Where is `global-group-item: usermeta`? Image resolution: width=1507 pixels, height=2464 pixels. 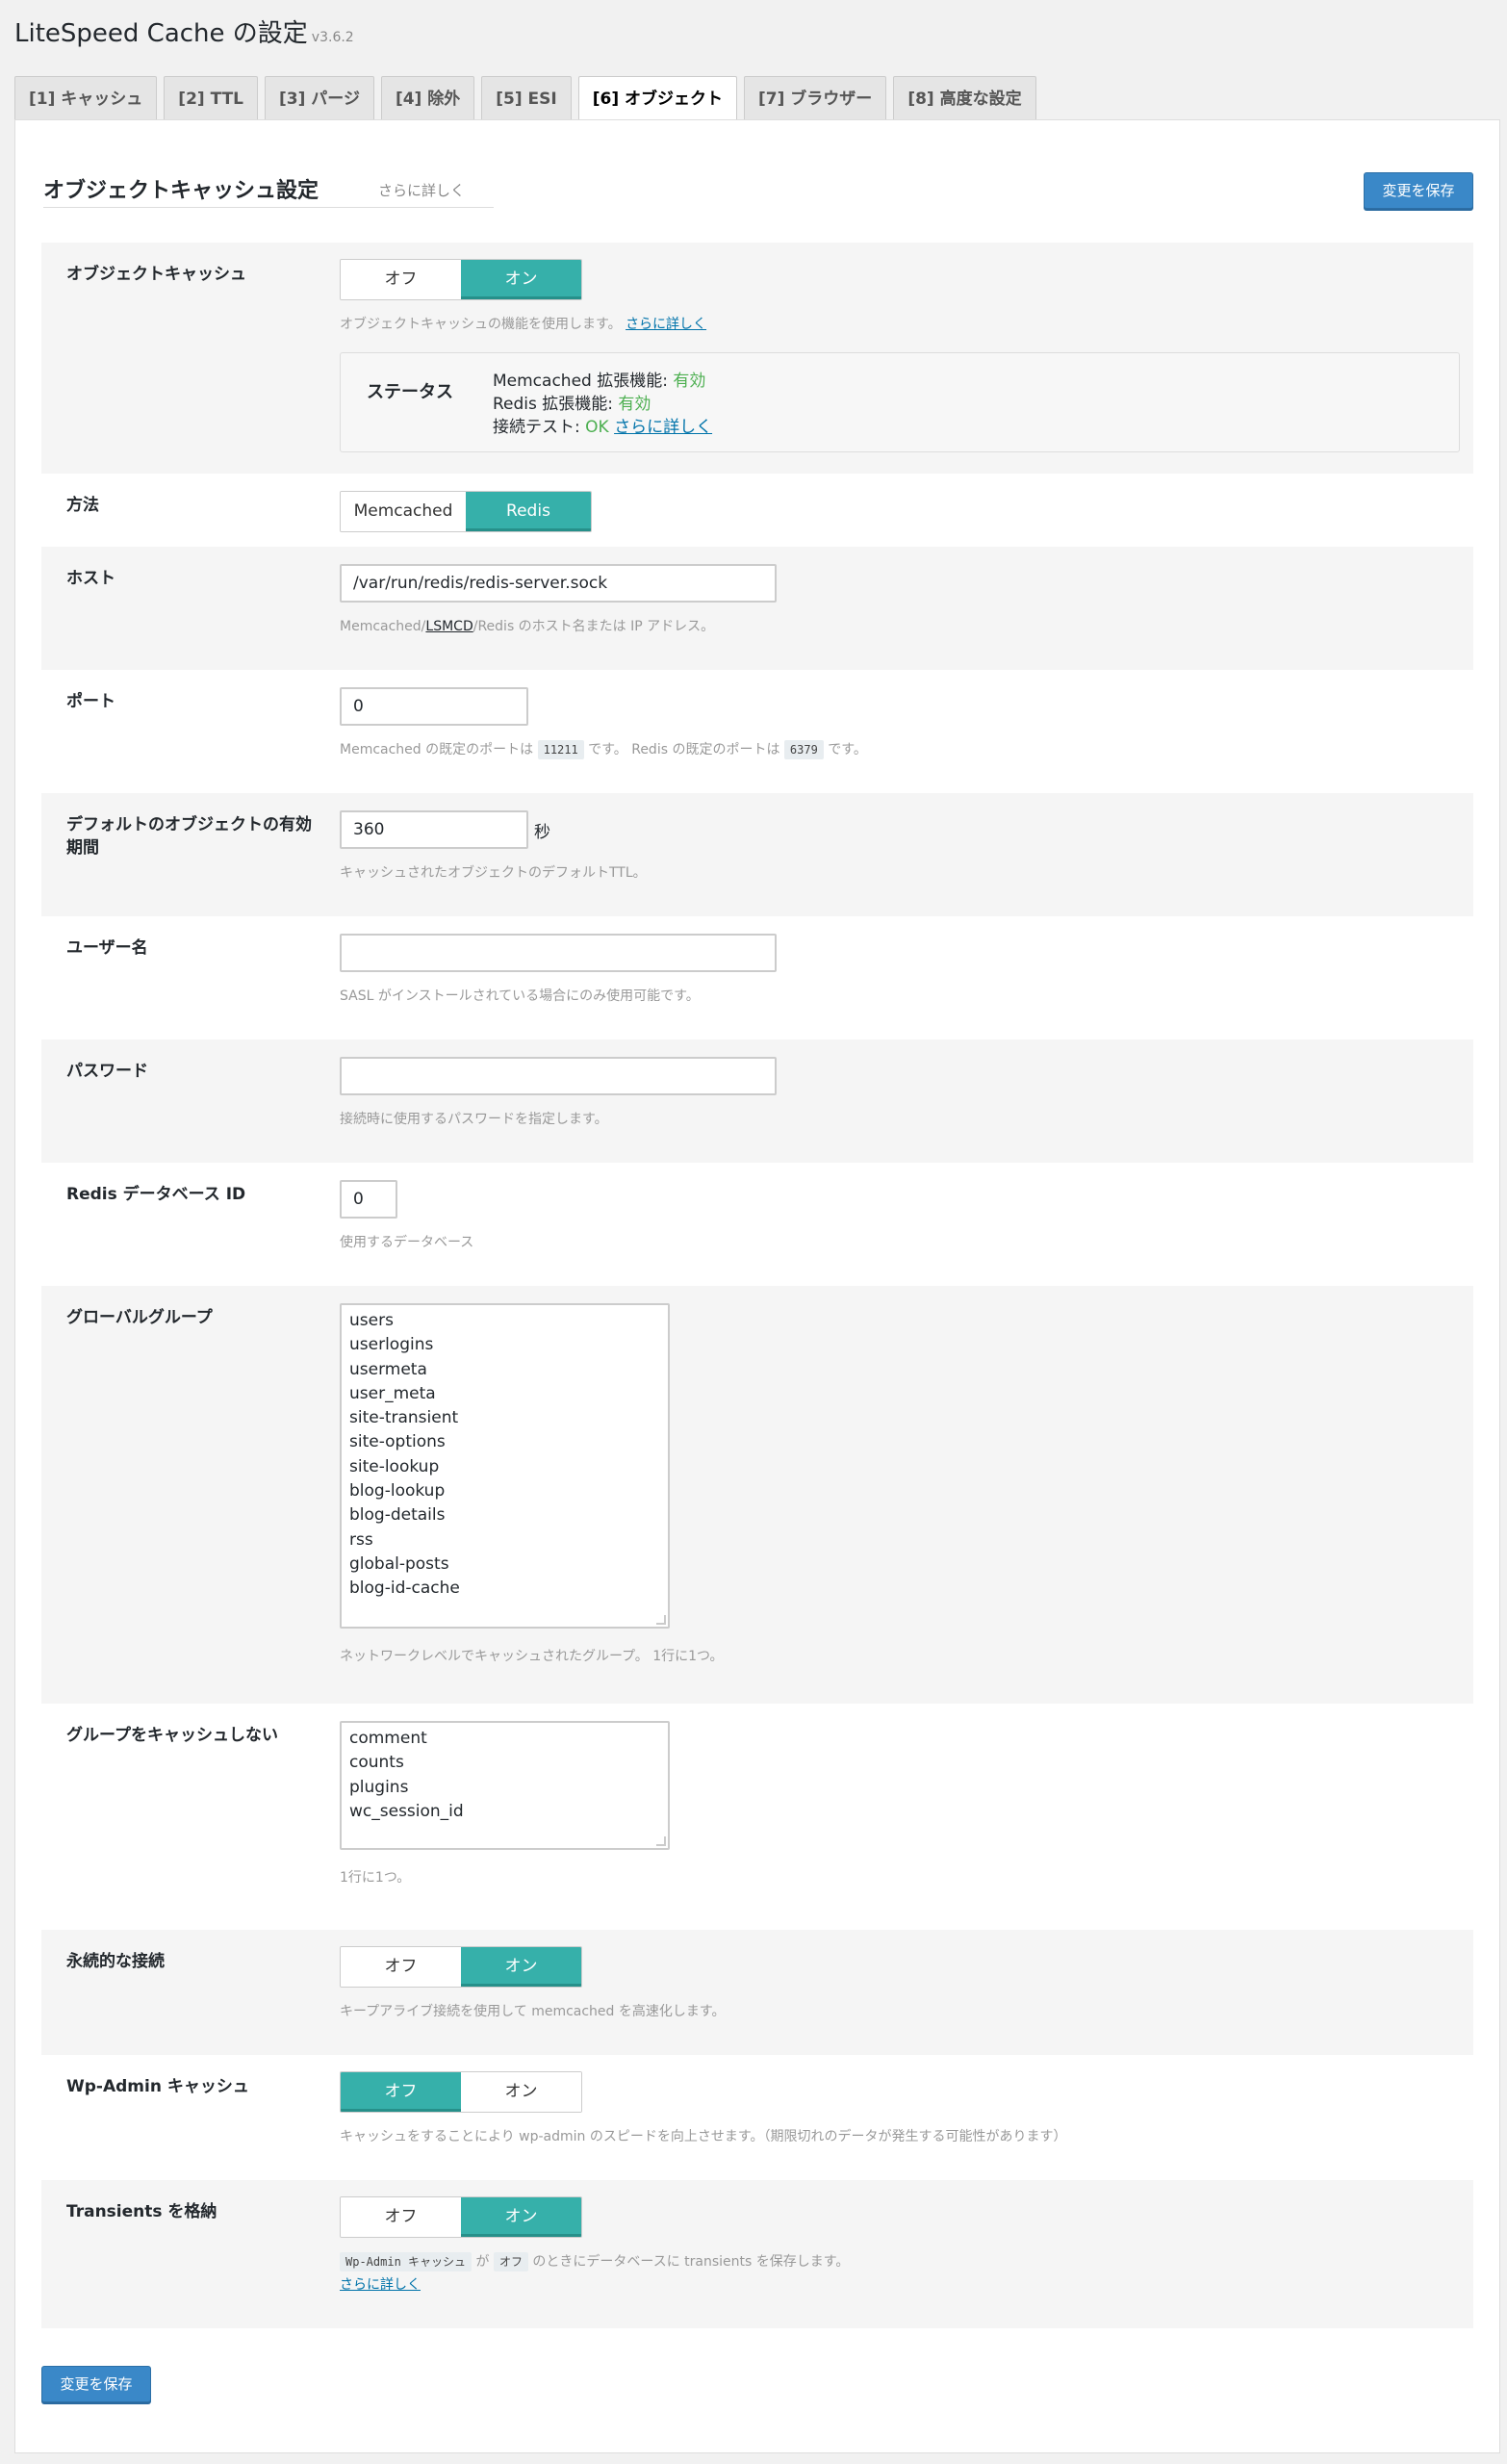
global-group-item: usermeta is located at coordinates (388, 1369).